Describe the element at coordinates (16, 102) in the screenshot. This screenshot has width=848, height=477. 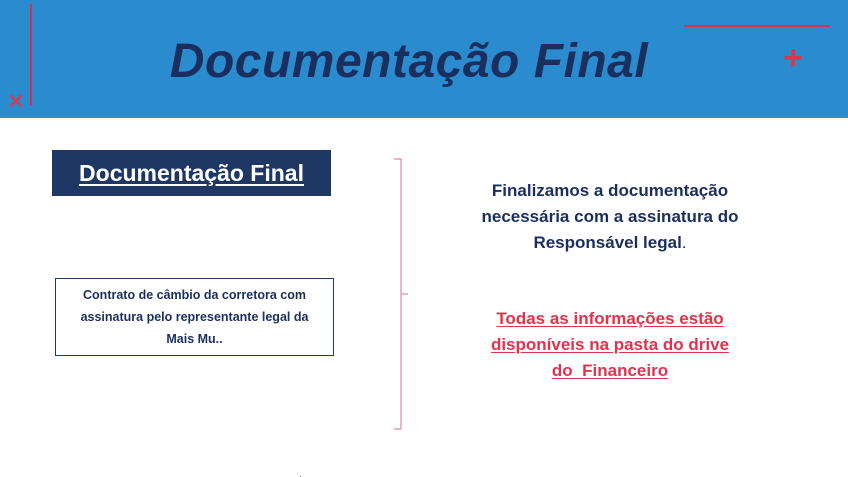
I see `x-icon: ✕` at that location.